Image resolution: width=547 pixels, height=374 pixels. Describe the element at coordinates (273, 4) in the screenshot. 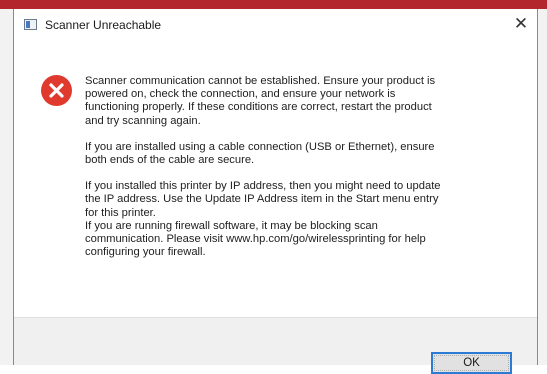

I see `background-window-strip` at that location.